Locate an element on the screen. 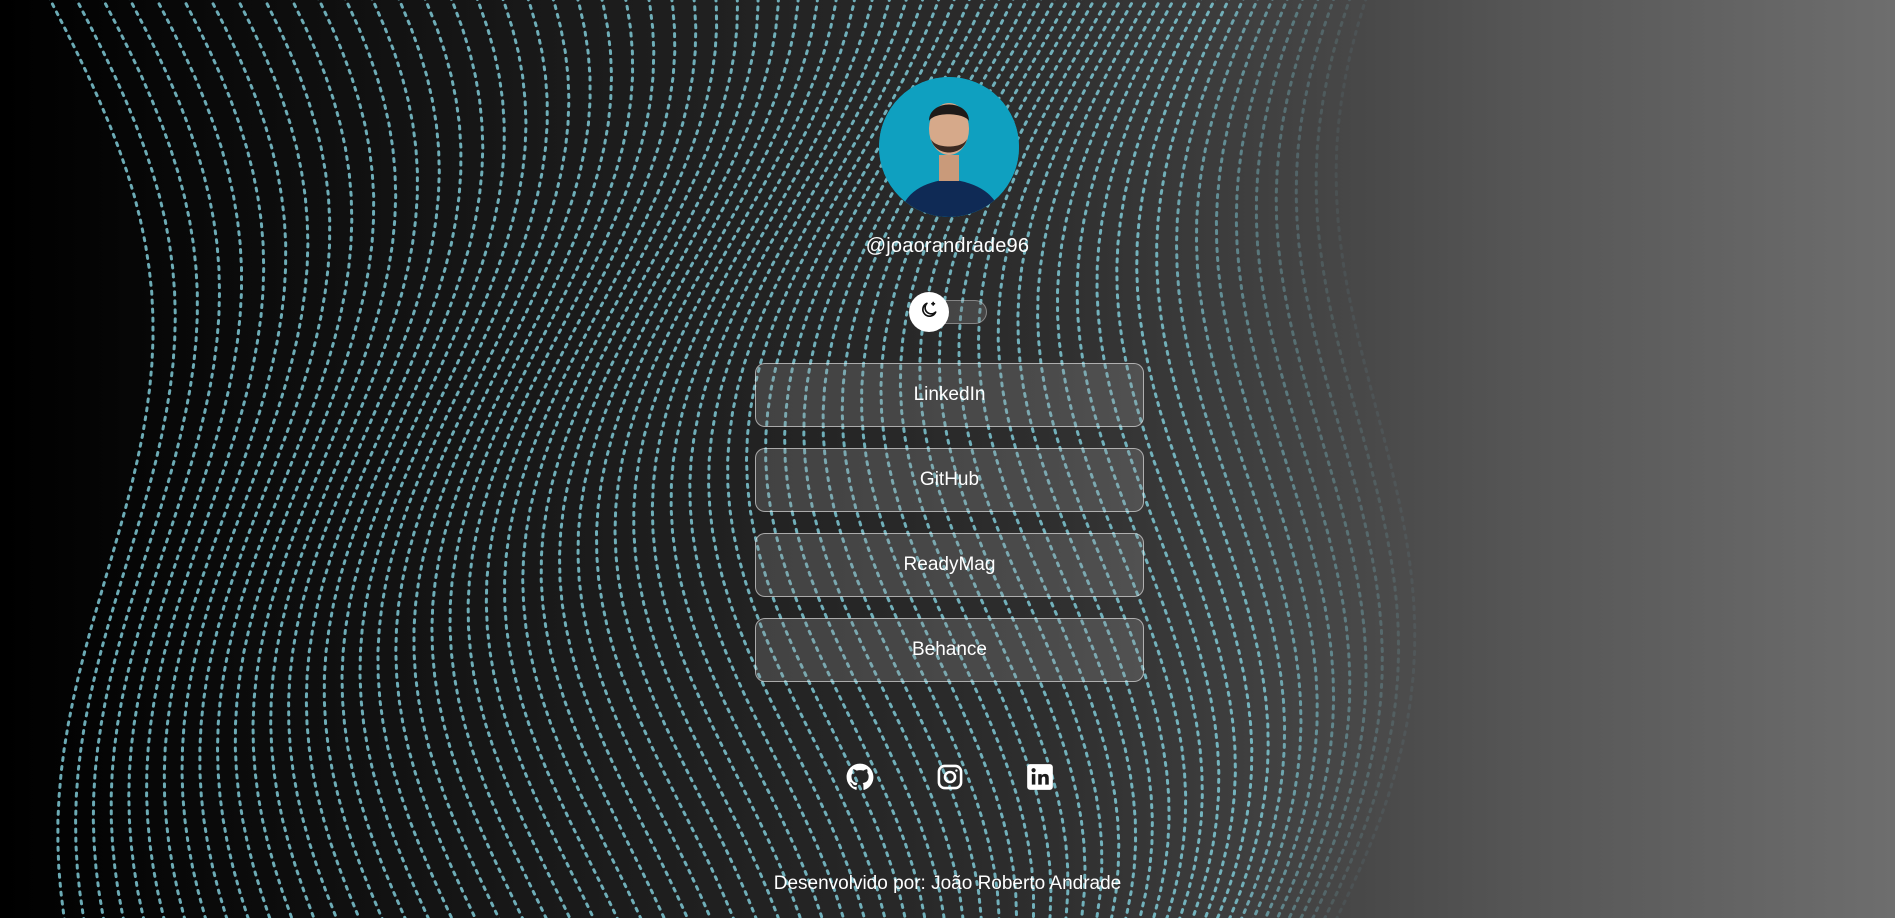 The height and width of the screenshot is (918, 1895). profile-photo is located at coordinates (949, 147).